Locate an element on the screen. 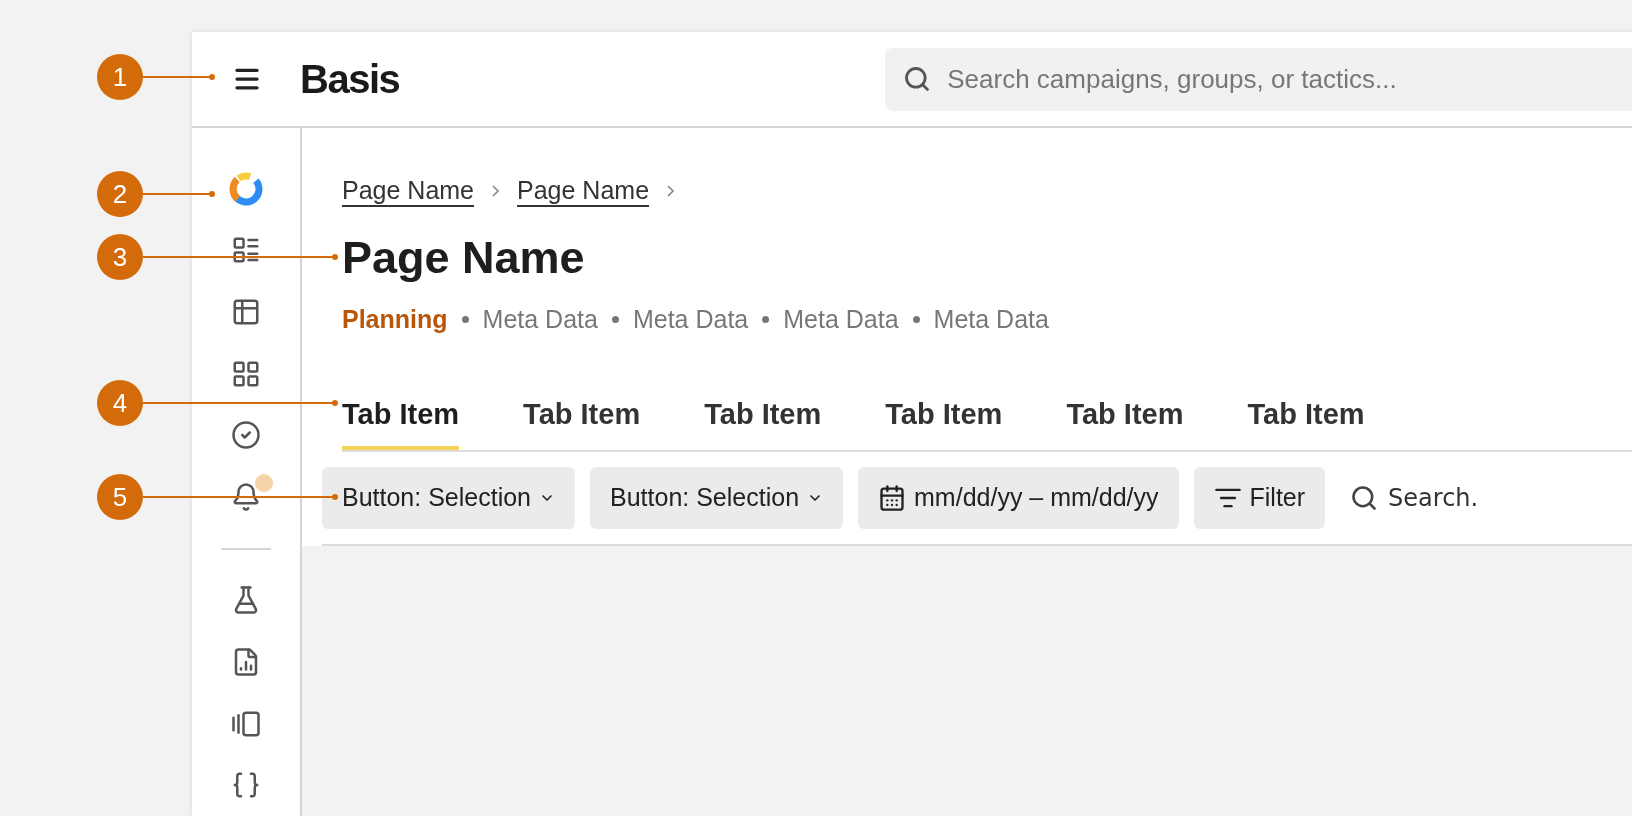 Image resolution: width=1632 pixels, height=816 pixels. calendar-icon is located at coordinates (892, 498).